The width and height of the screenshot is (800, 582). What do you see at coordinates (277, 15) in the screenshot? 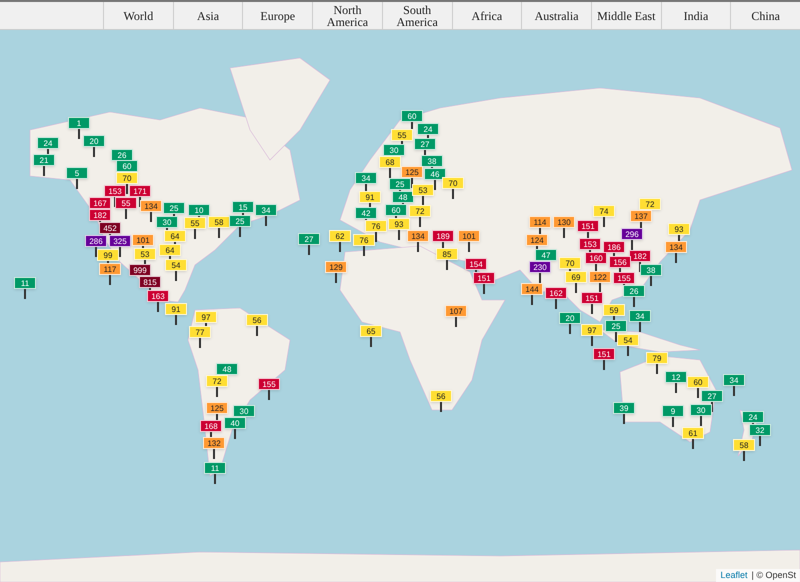
I see `region-tab: Europe` at bounding box center [277, 15].